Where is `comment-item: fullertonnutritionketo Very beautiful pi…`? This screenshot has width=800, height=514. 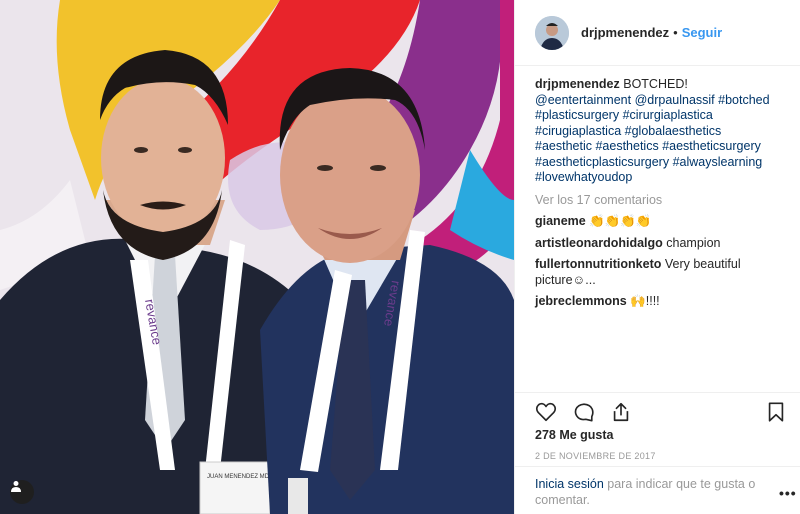 comment-item: fullertonnutritionketo Very beautiful pi… is located at coordinates (658, 272).